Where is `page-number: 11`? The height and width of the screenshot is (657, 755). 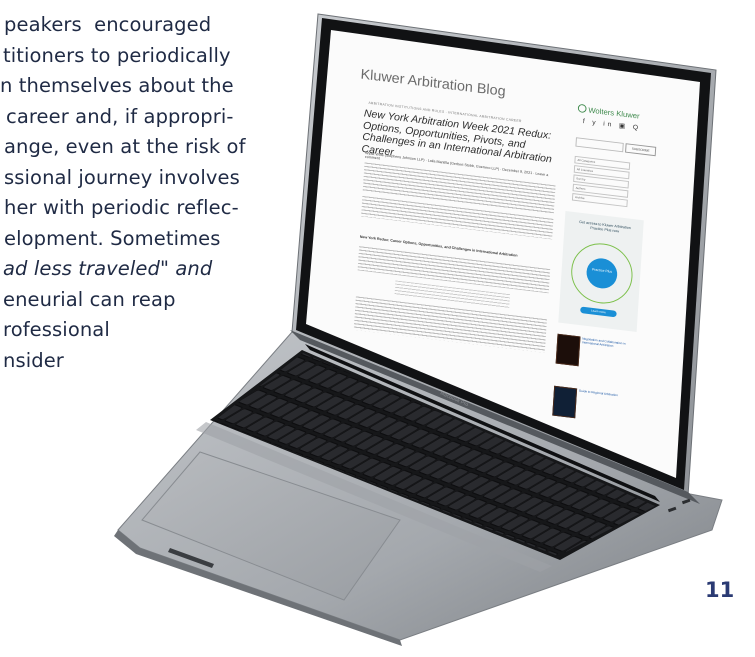 page-number: 11 is located at coordinates (720, 590).